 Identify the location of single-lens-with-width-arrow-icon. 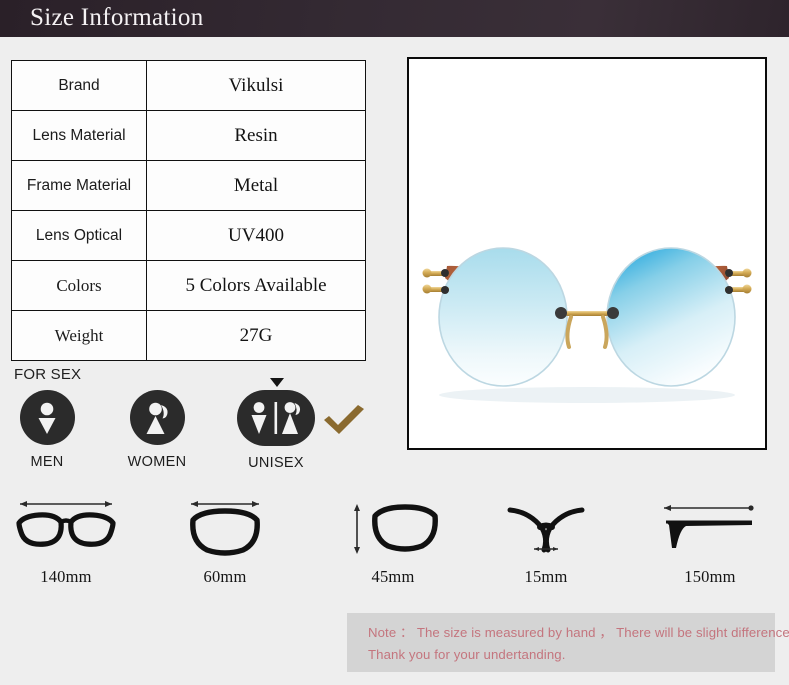
(225, 529).